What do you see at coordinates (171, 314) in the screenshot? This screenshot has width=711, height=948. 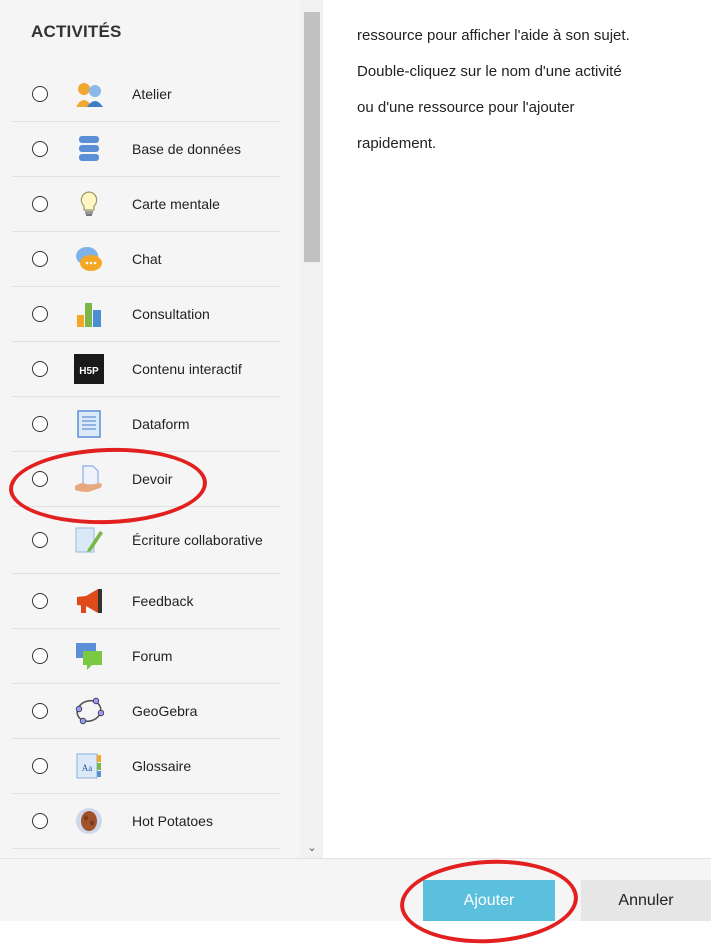 I see `activity-label: Consultation` at bounding box center [171, 314].